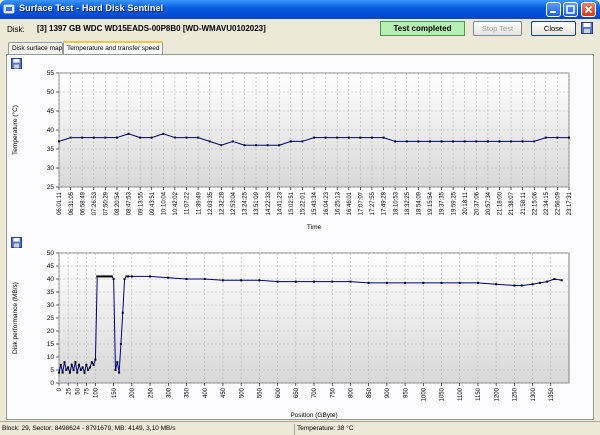  What do you see at coordinates (497, 28) in the screenshot?
I see `stop-test-button: Stop Test` at bounding box center [497, 28].